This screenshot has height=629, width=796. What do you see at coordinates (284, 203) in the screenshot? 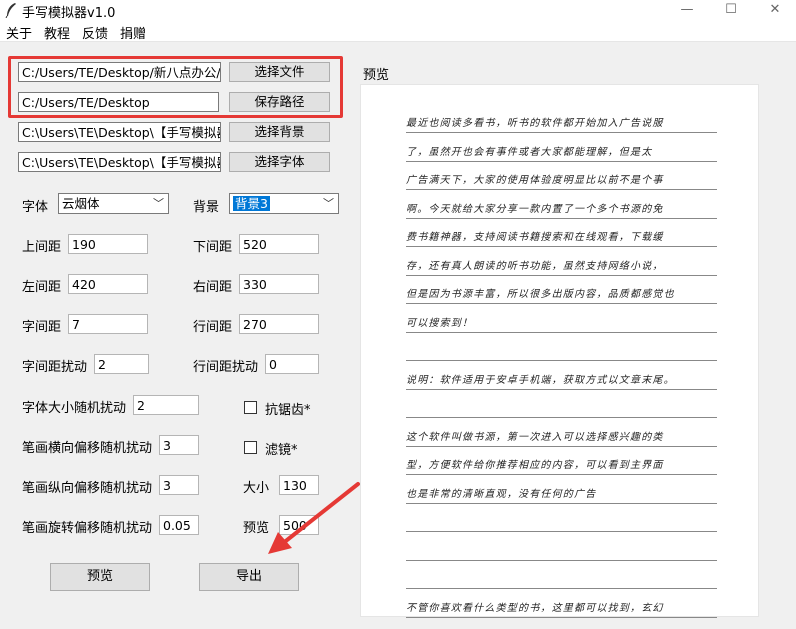
I see `background-select: 背景3 ﹀` at bounding box center [284, 203].